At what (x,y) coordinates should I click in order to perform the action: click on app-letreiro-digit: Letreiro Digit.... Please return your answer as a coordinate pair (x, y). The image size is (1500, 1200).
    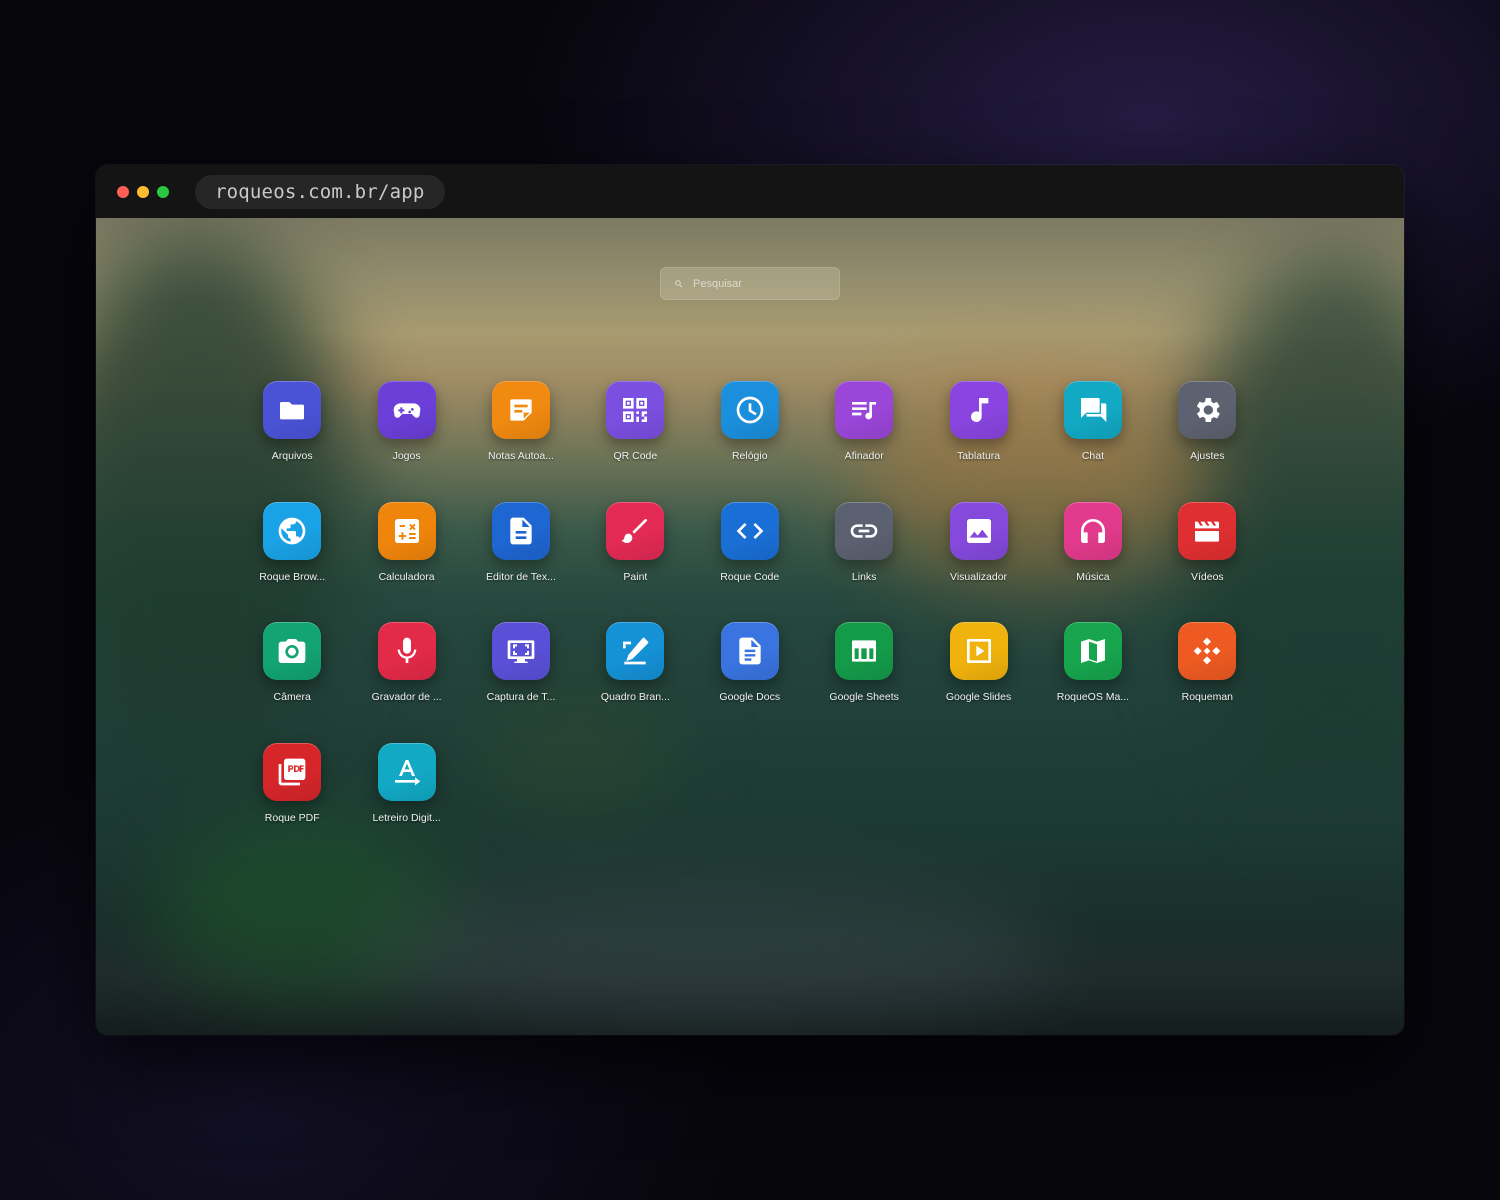
    Looking at the image, I should click on (406, 803).